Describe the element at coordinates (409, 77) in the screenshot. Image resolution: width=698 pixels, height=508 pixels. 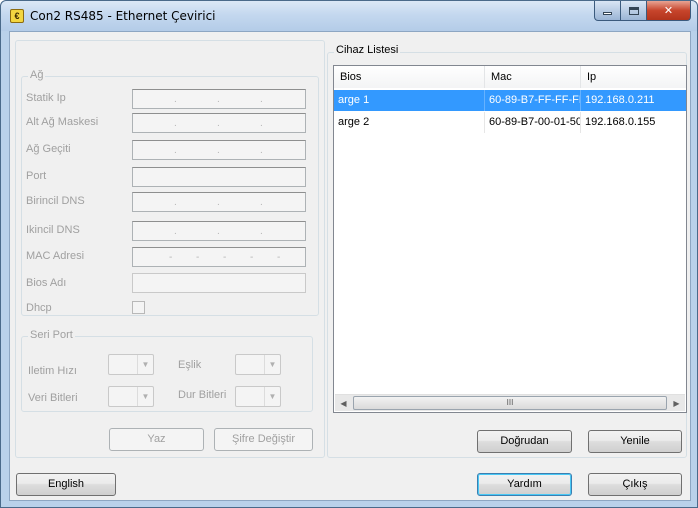
I see `column-header-bios: Bios` at that location.